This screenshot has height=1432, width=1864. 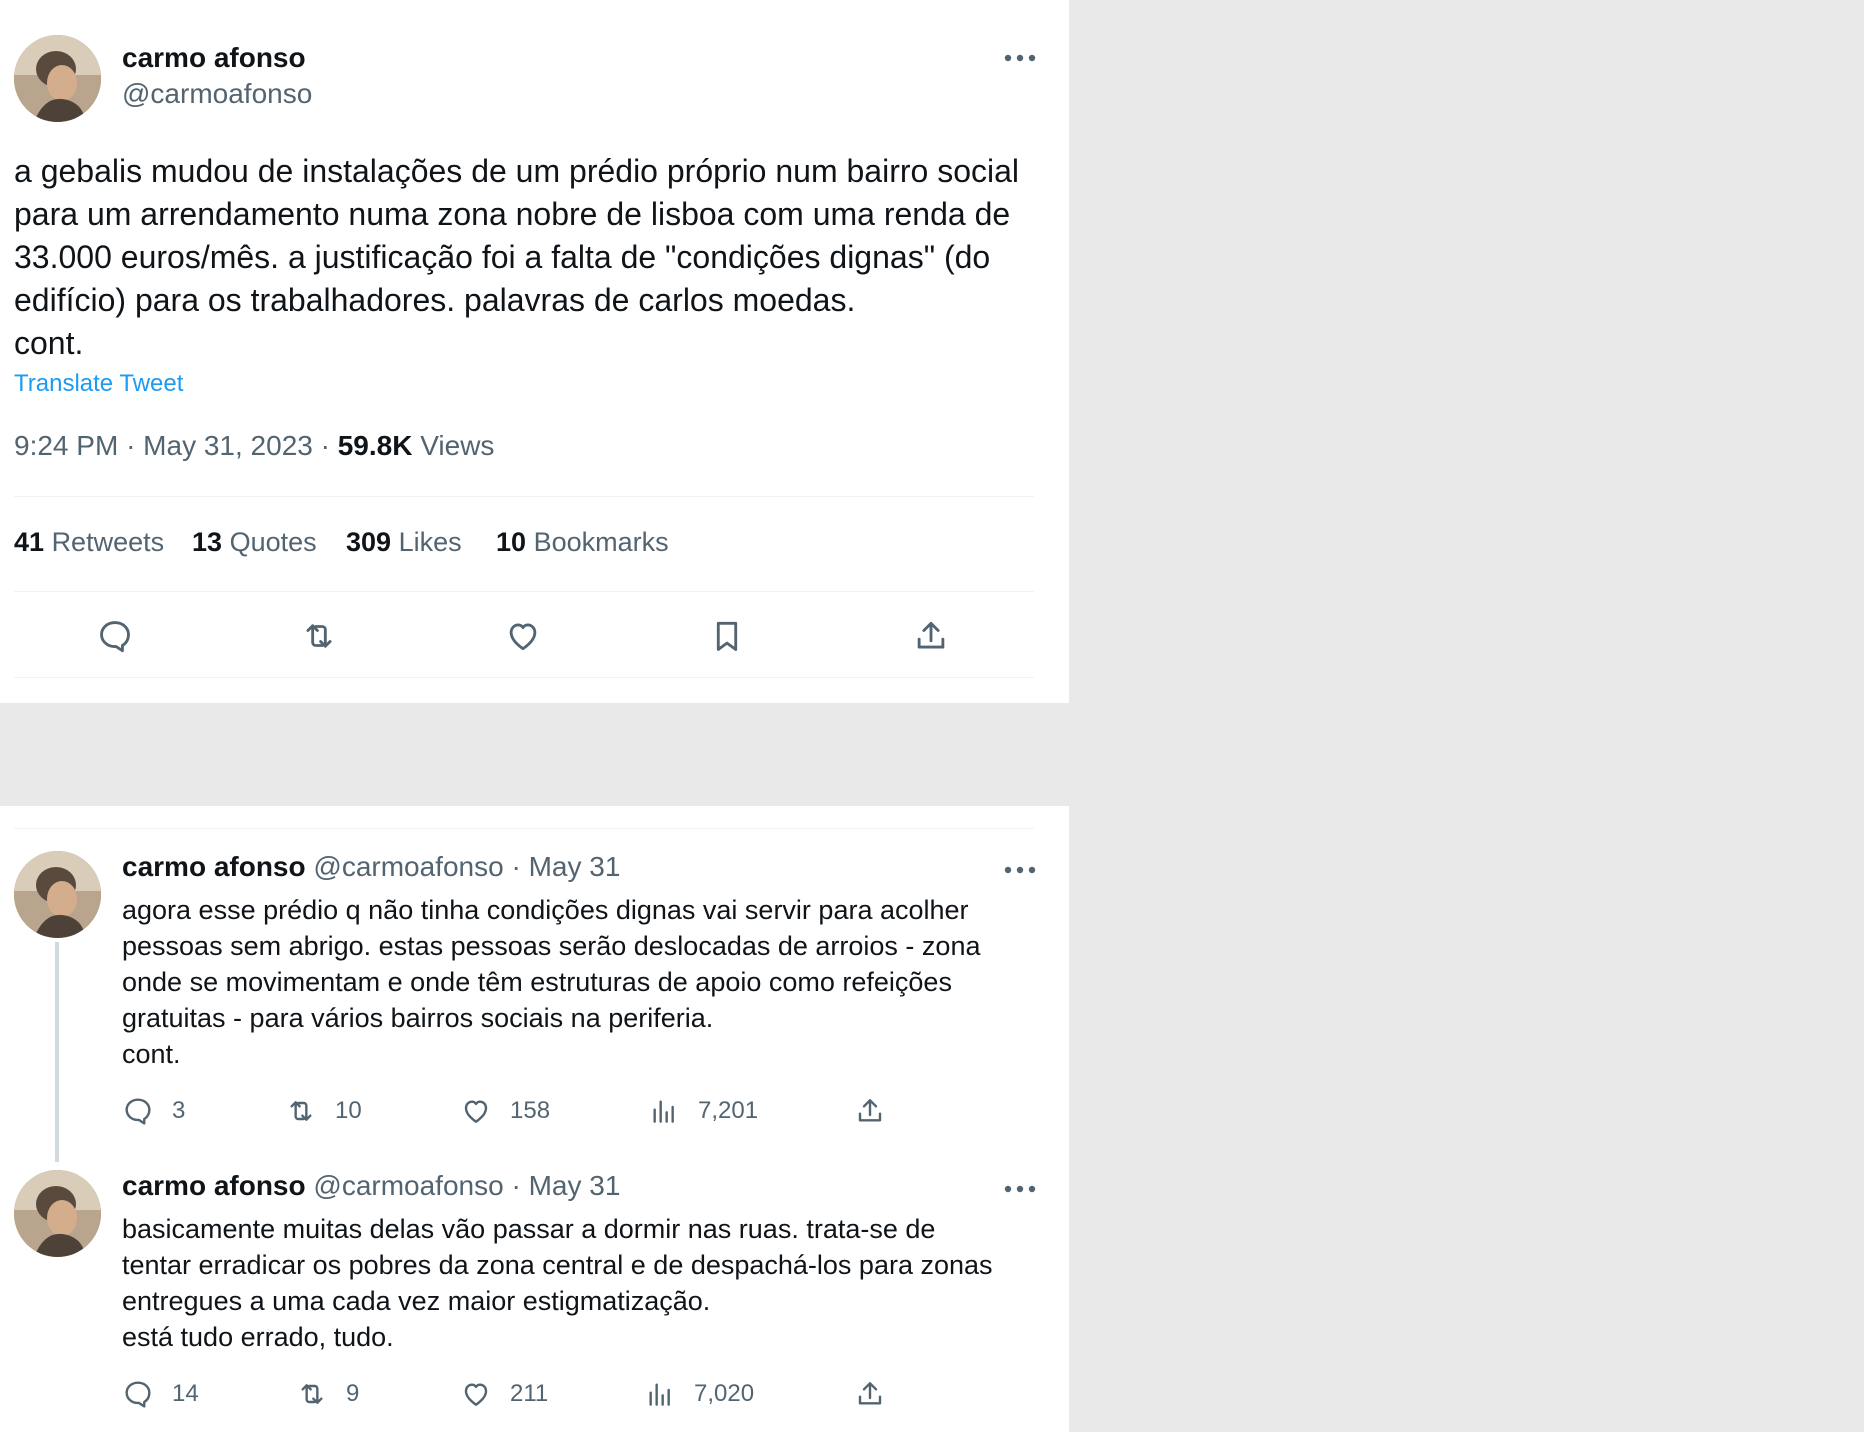 What do you see at coordinates (185, 1393) in the screenshot?
I see `reply-count: 14` at bounding box center [185, 1393].